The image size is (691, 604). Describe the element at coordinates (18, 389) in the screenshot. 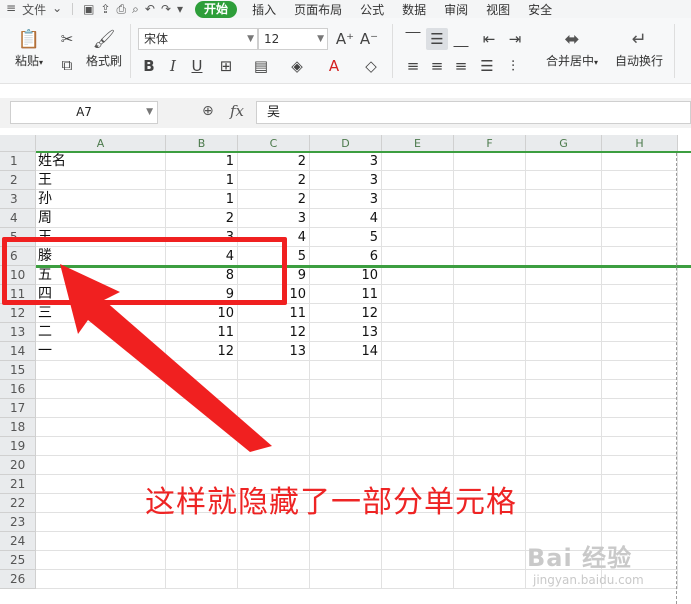

I see `row-header: 16` at that location.